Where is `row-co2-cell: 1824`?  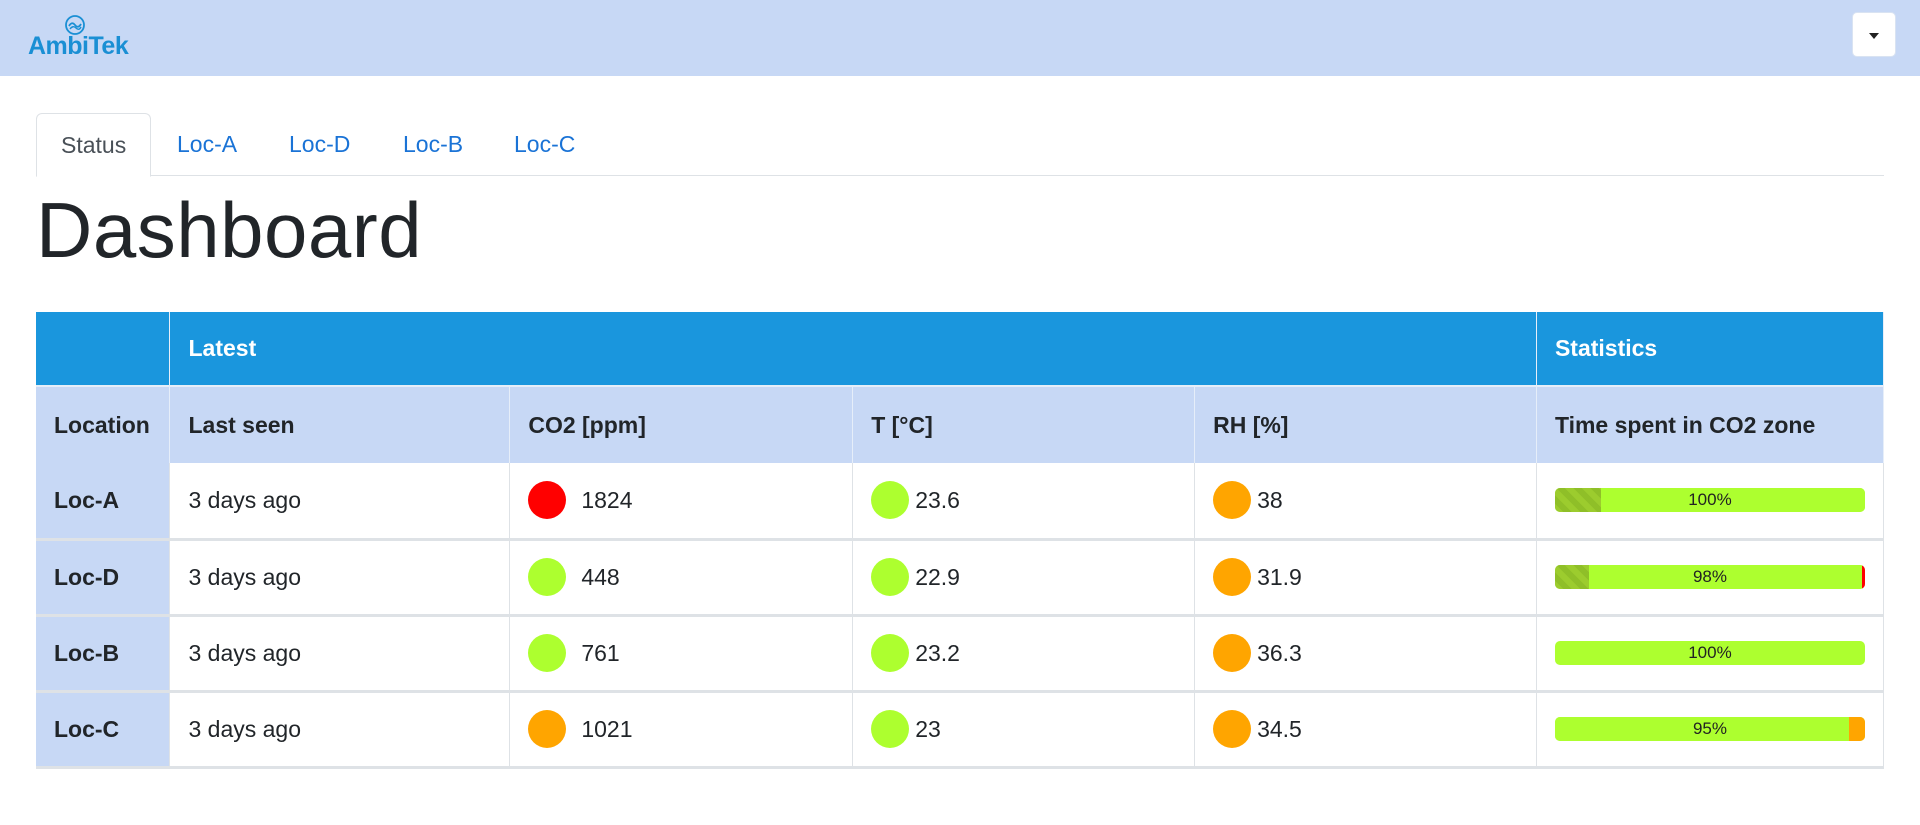
row-co2-cell: 1824 is located at coordinates (681, 502).